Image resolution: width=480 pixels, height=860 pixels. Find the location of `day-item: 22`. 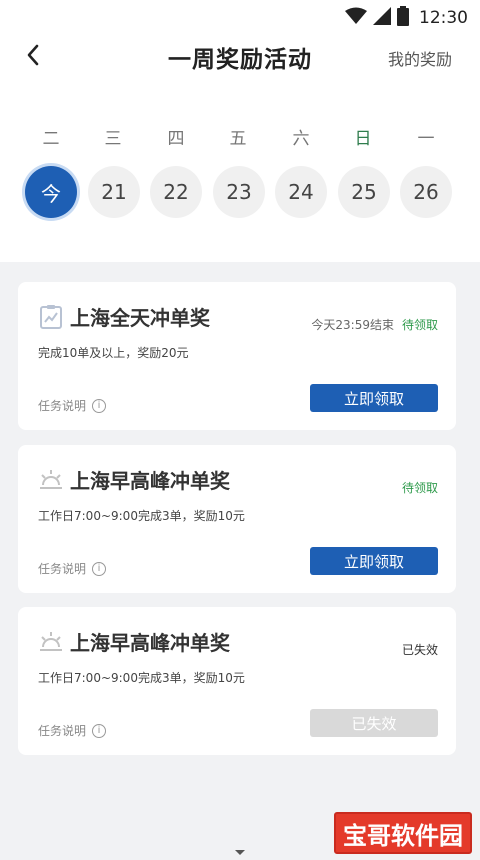

day-item: 22 is located at coordinates (176, 192).